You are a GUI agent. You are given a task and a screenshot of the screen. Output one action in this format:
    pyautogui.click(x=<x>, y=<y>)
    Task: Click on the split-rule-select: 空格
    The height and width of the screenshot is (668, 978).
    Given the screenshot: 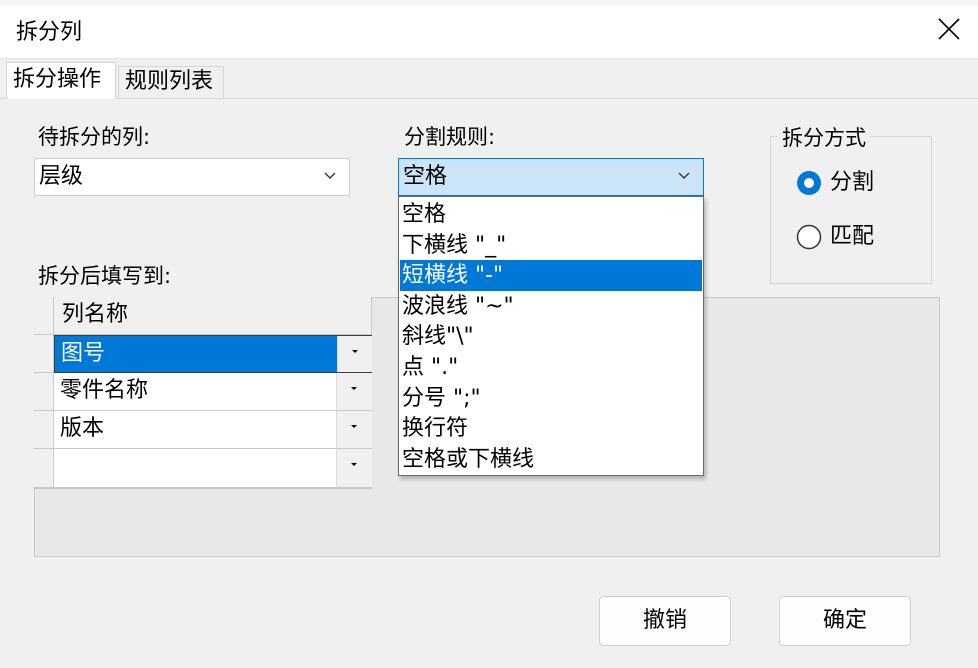 What is the action you would take?
    pyautogui.click(x=551, y=177)
    